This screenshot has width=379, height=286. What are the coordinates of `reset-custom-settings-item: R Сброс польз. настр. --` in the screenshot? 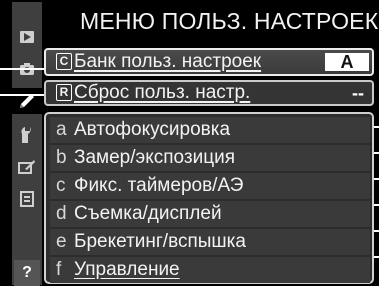 It's located at (209, 93).